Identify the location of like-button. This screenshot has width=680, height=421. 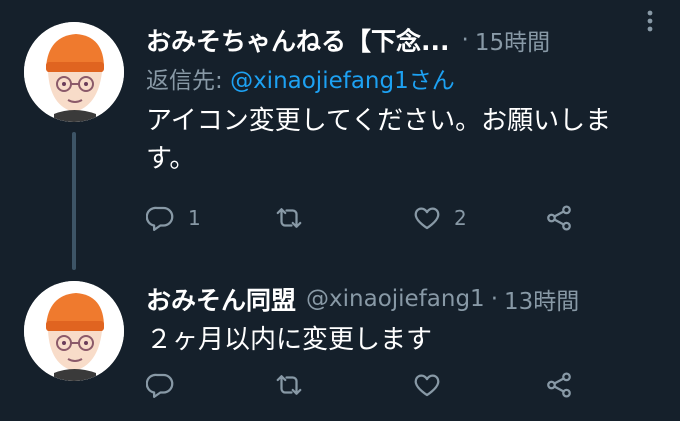
(433, 385).